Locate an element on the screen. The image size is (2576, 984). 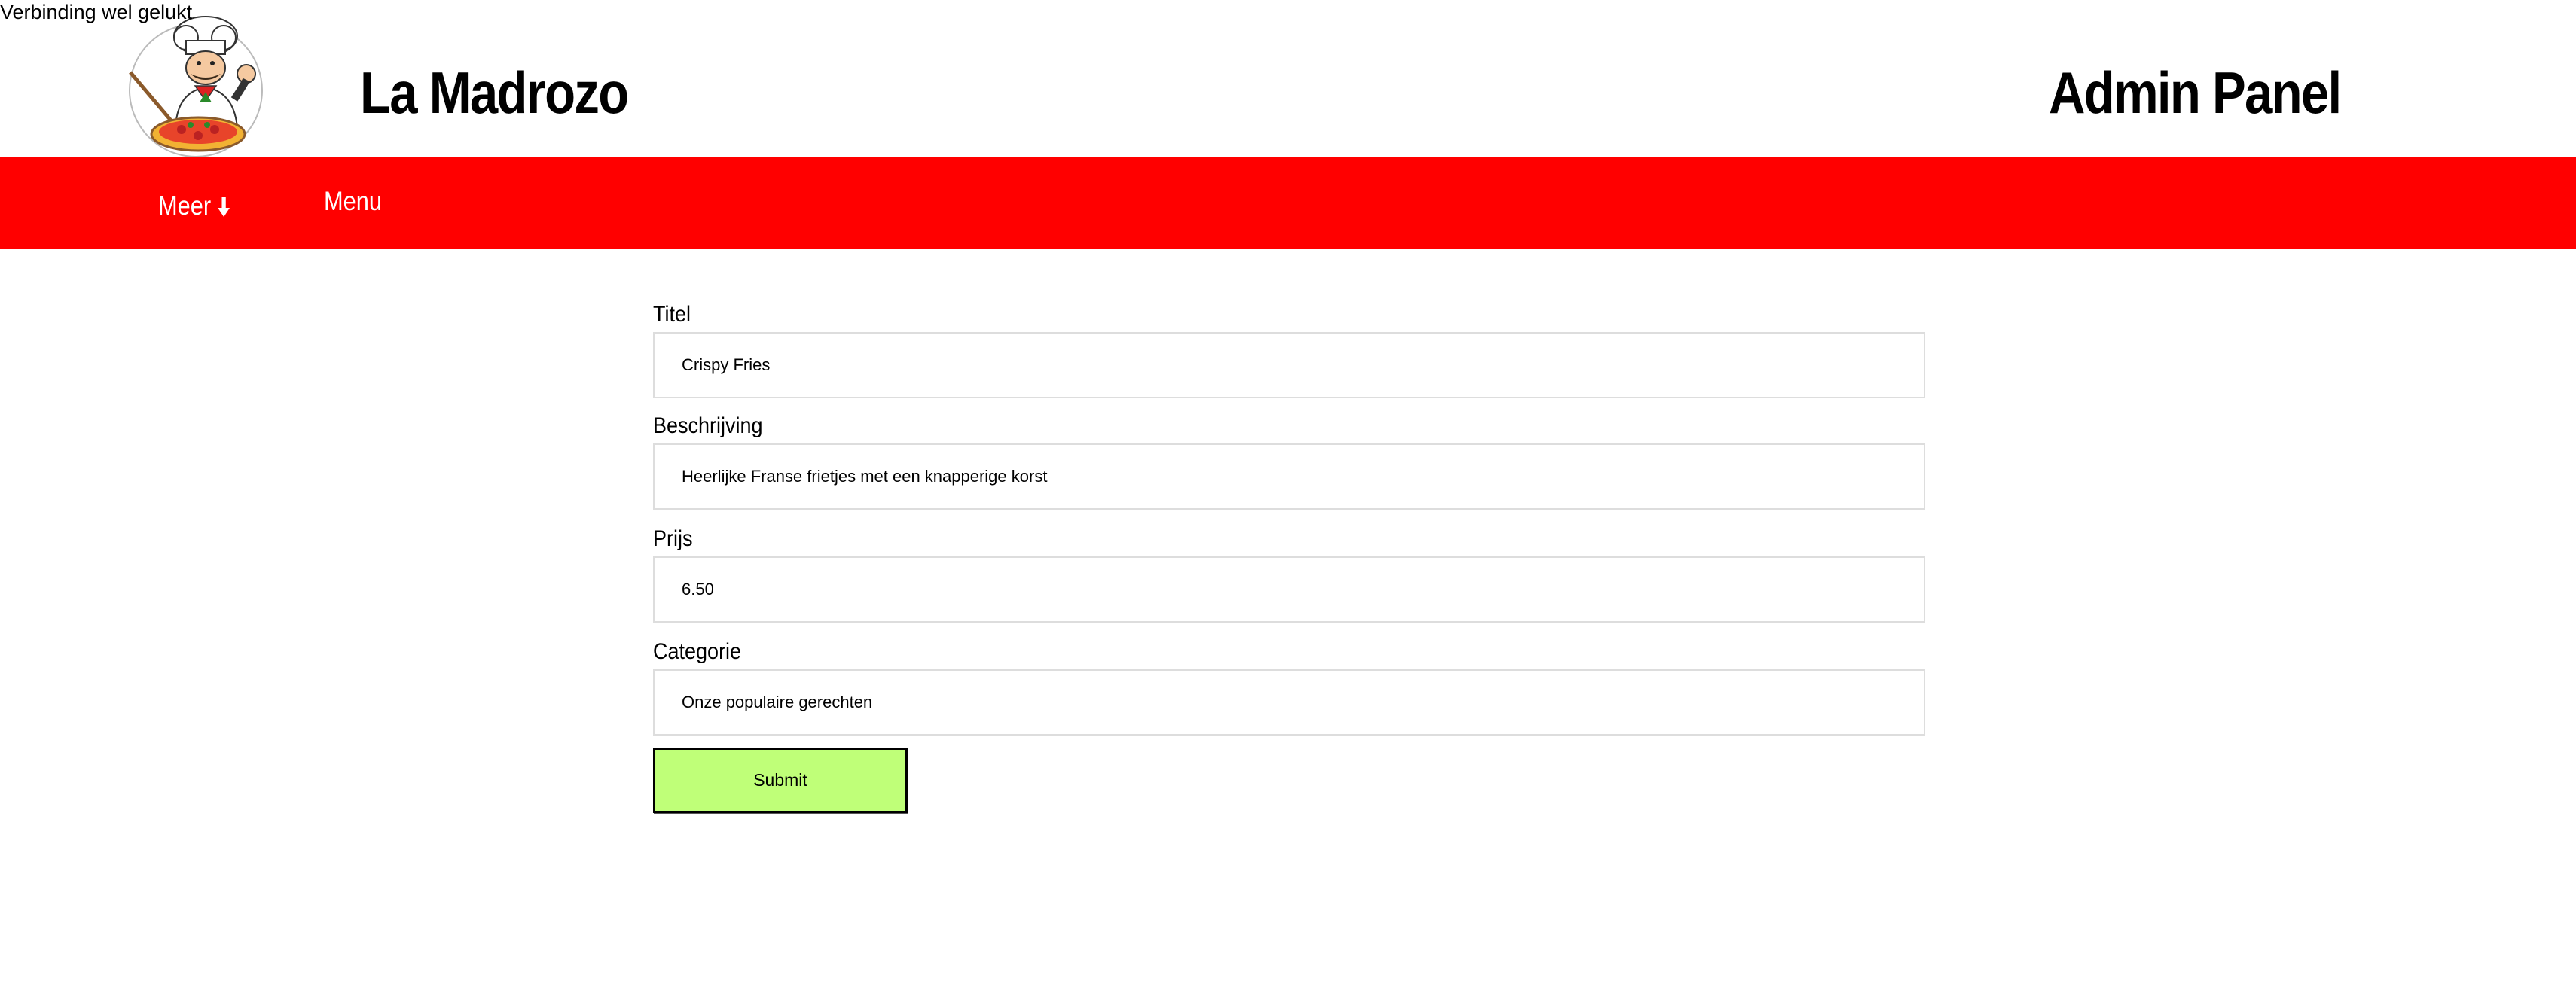
nav-item-meer: Meer is located at coordinates (194, 206).